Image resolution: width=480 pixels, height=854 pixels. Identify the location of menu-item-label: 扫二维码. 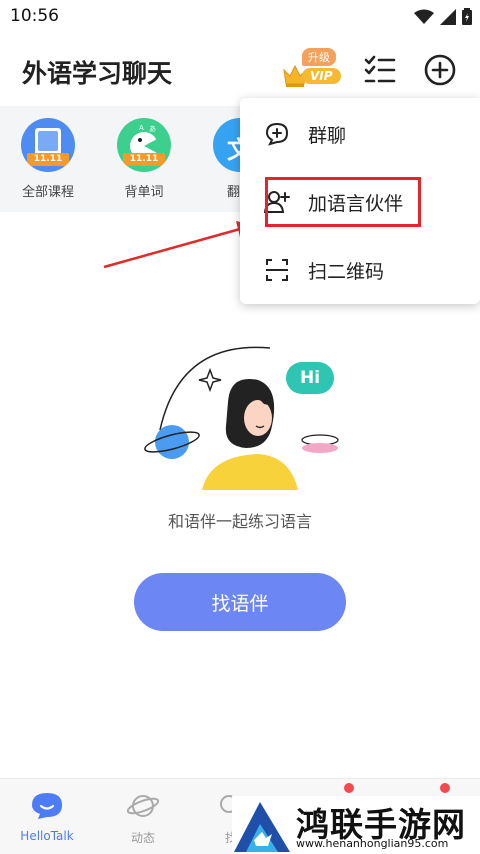
(346, 271).